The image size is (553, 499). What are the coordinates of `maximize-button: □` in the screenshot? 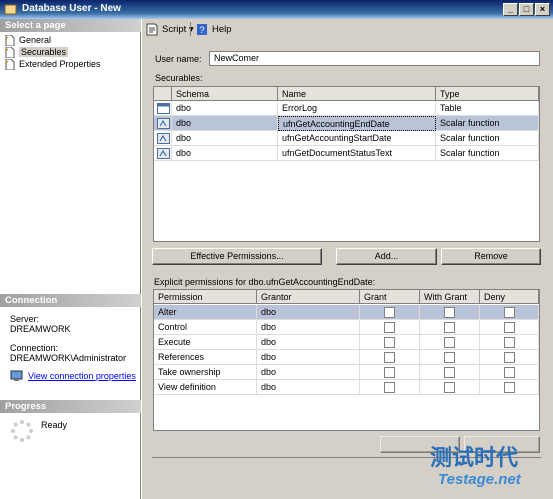 It's located at (526, 9).